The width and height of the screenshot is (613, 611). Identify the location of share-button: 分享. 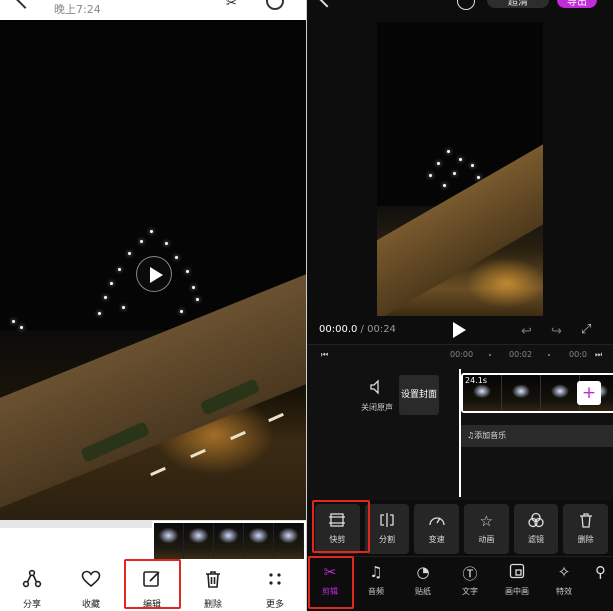
(32, 586).